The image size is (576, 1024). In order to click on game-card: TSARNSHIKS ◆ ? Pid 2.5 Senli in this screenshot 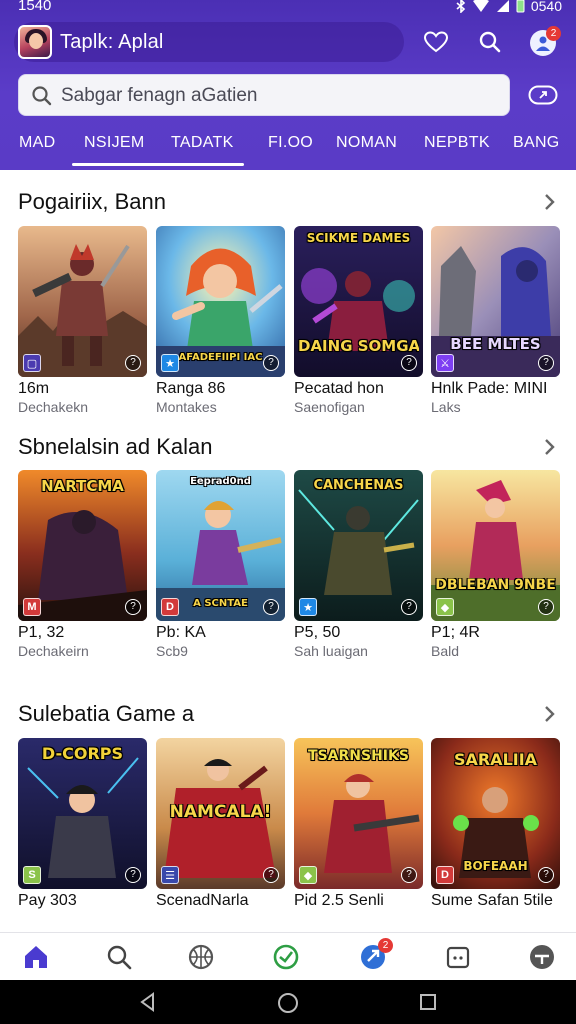, I will do `click(358, 823)`.